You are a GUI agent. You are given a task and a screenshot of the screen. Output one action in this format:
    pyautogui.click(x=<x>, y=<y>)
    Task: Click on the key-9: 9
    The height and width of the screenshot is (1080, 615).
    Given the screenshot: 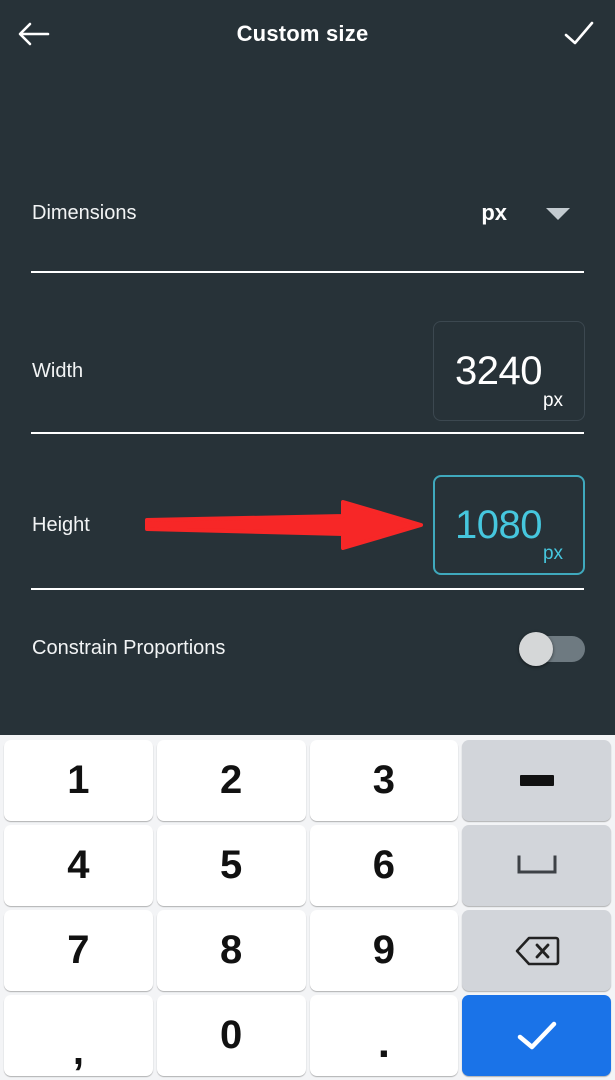 What is the action you would take?
    pyautogui.click(x=384, y=950)
    